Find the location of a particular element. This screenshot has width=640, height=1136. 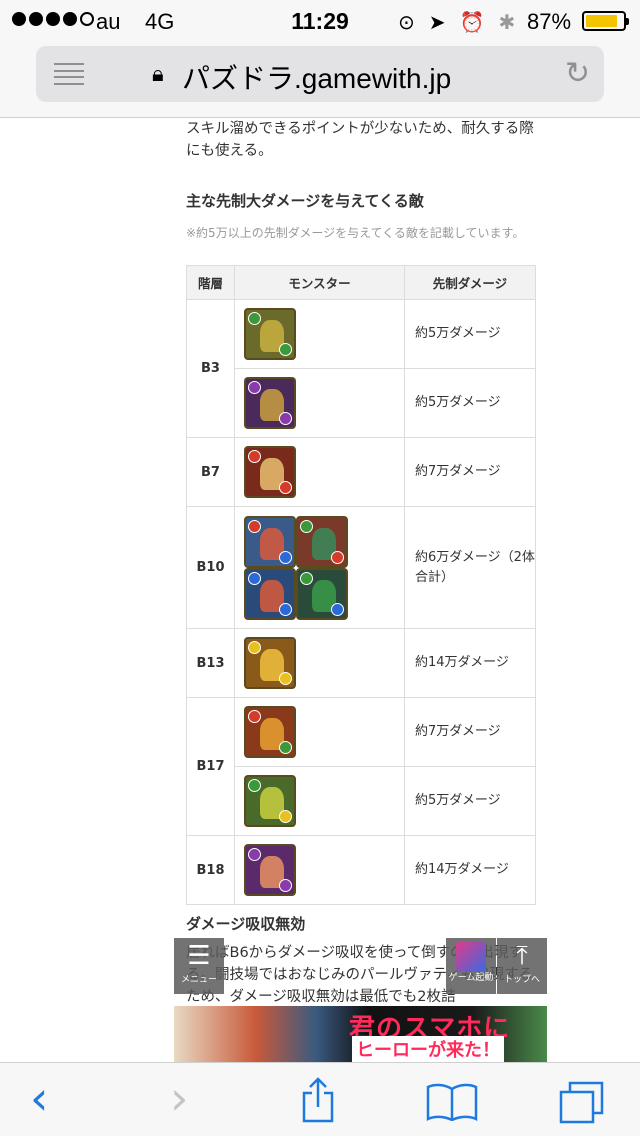

table-row: B3 約5万ダメージ is located at coordinates (361, 368).